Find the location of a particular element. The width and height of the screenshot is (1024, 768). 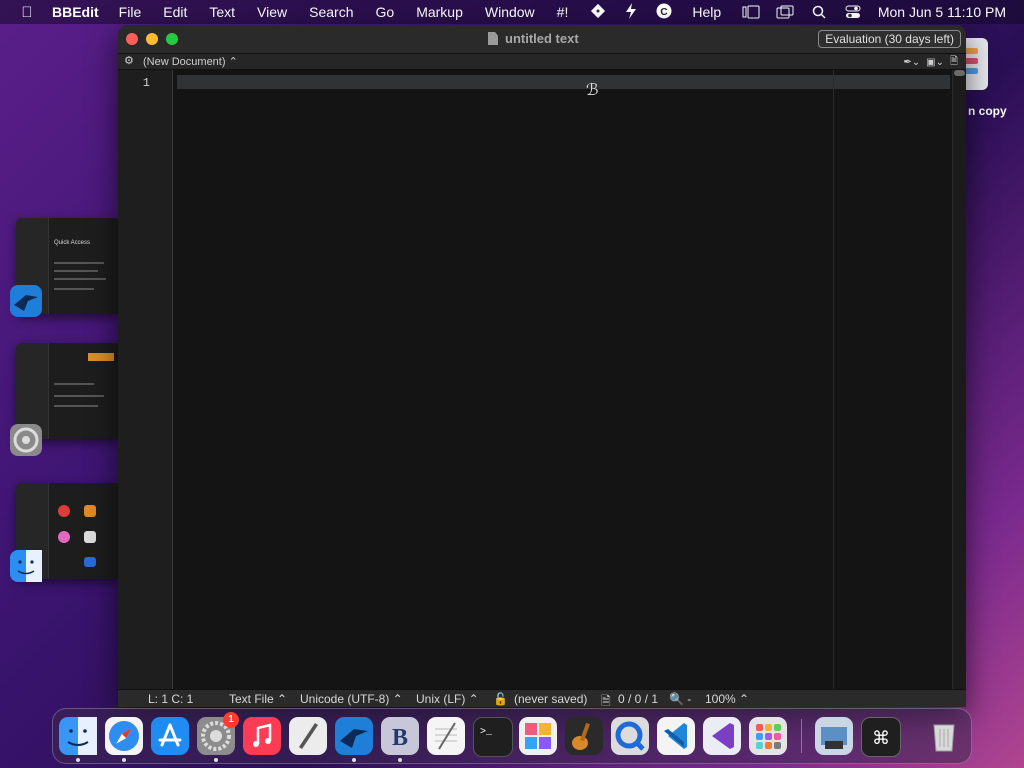

document-info-icon: 🗎 is located at coordinates (954, 62).